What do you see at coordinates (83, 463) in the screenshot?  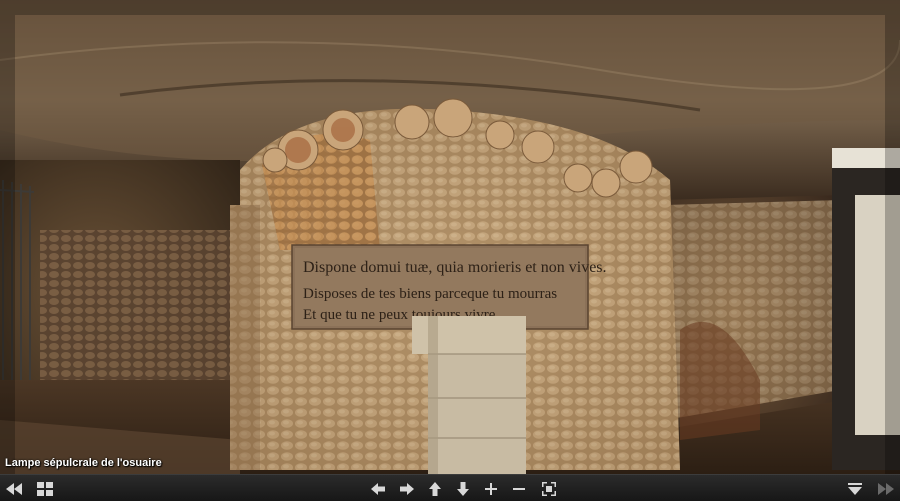 I see `scene-caption: Lampe sépulcrale de l'osuaire` at bounding box center [83, 463].